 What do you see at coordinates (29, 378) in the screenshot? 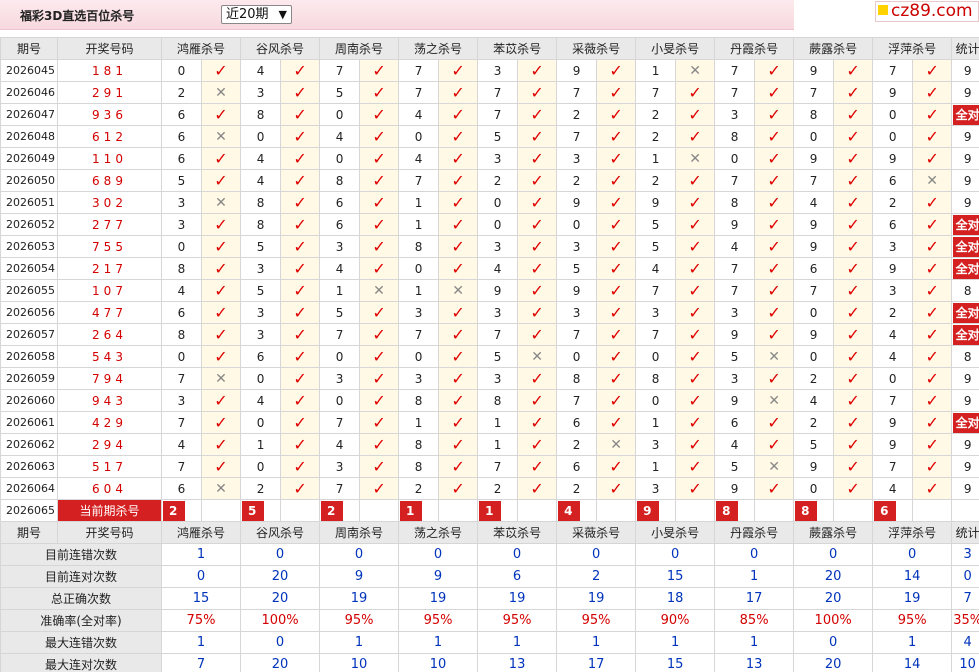
I see `period-cell: 2026059` at bounding box center [29, 378].